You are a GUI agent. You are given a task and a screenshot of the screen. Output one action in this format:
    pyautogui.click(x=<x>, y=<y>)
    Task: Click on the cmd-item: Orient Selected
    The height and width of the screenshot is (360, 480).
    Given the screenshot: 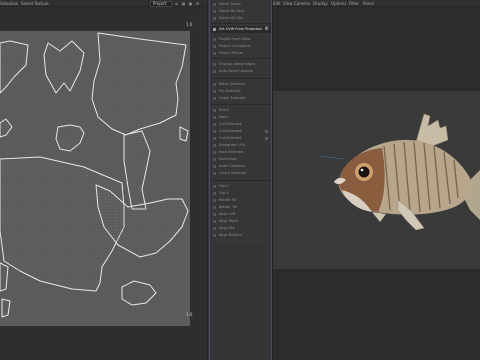 What is the action you would take?
    pyautogui.click(x=241, y=173)
    